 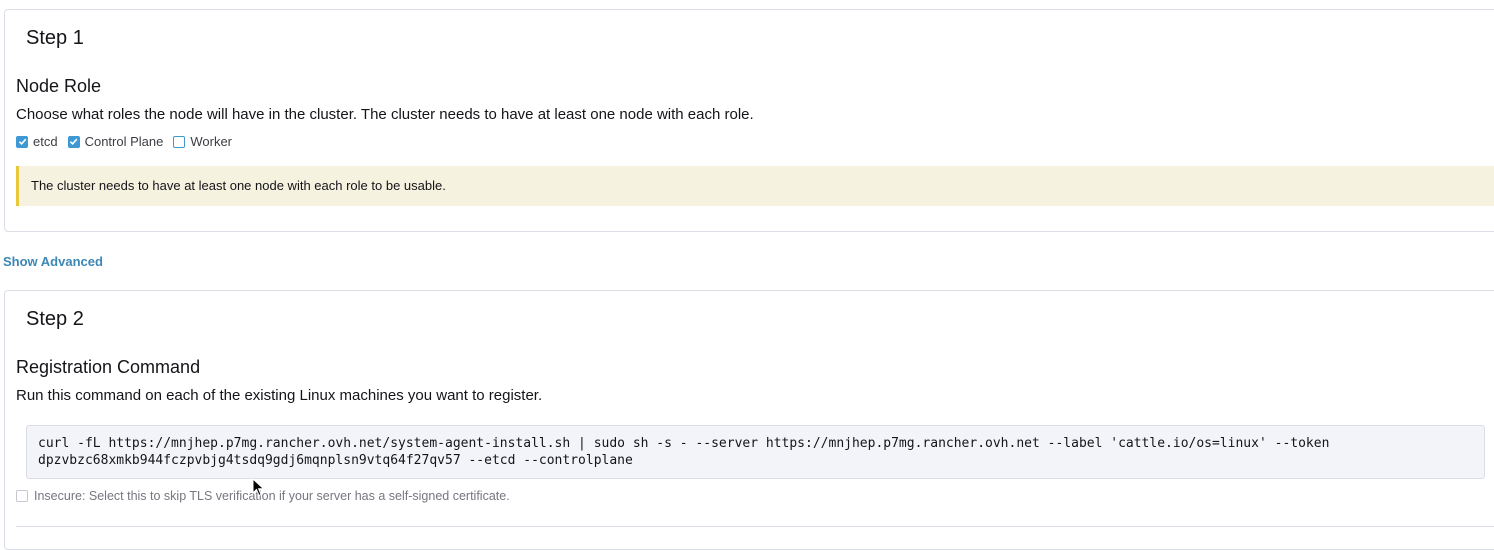 What do you see at coordinates (755, 526) in the screenshot?
I see `divider` at bounding box center [755, 526].